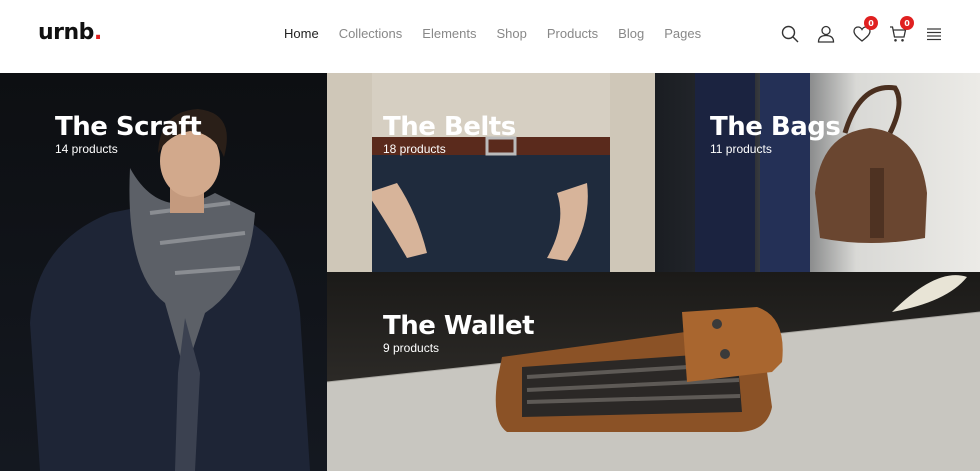 This screenshot has width=980, height=471. I want to click on search-icon, so click(790, 34).